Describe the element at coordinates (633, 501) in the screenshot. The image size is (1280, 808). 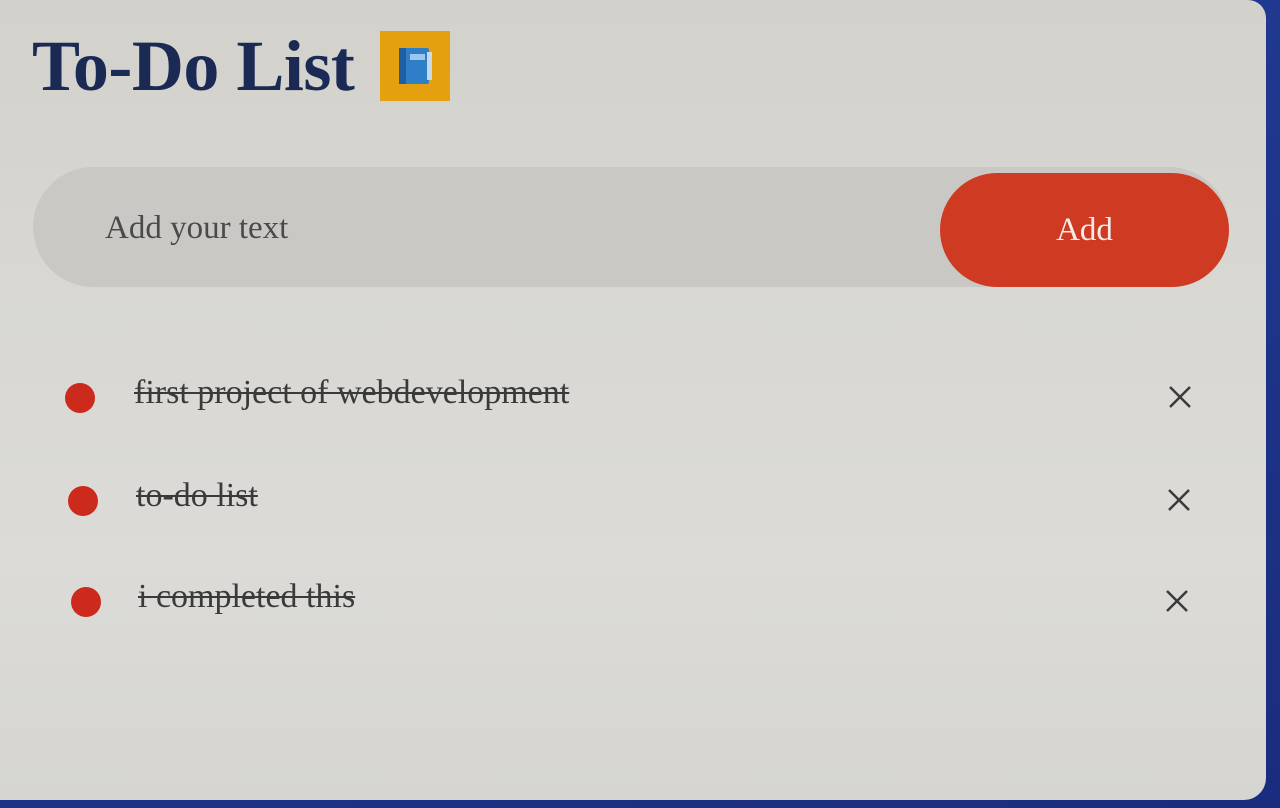
I see `list-item: to-do list` at that location.